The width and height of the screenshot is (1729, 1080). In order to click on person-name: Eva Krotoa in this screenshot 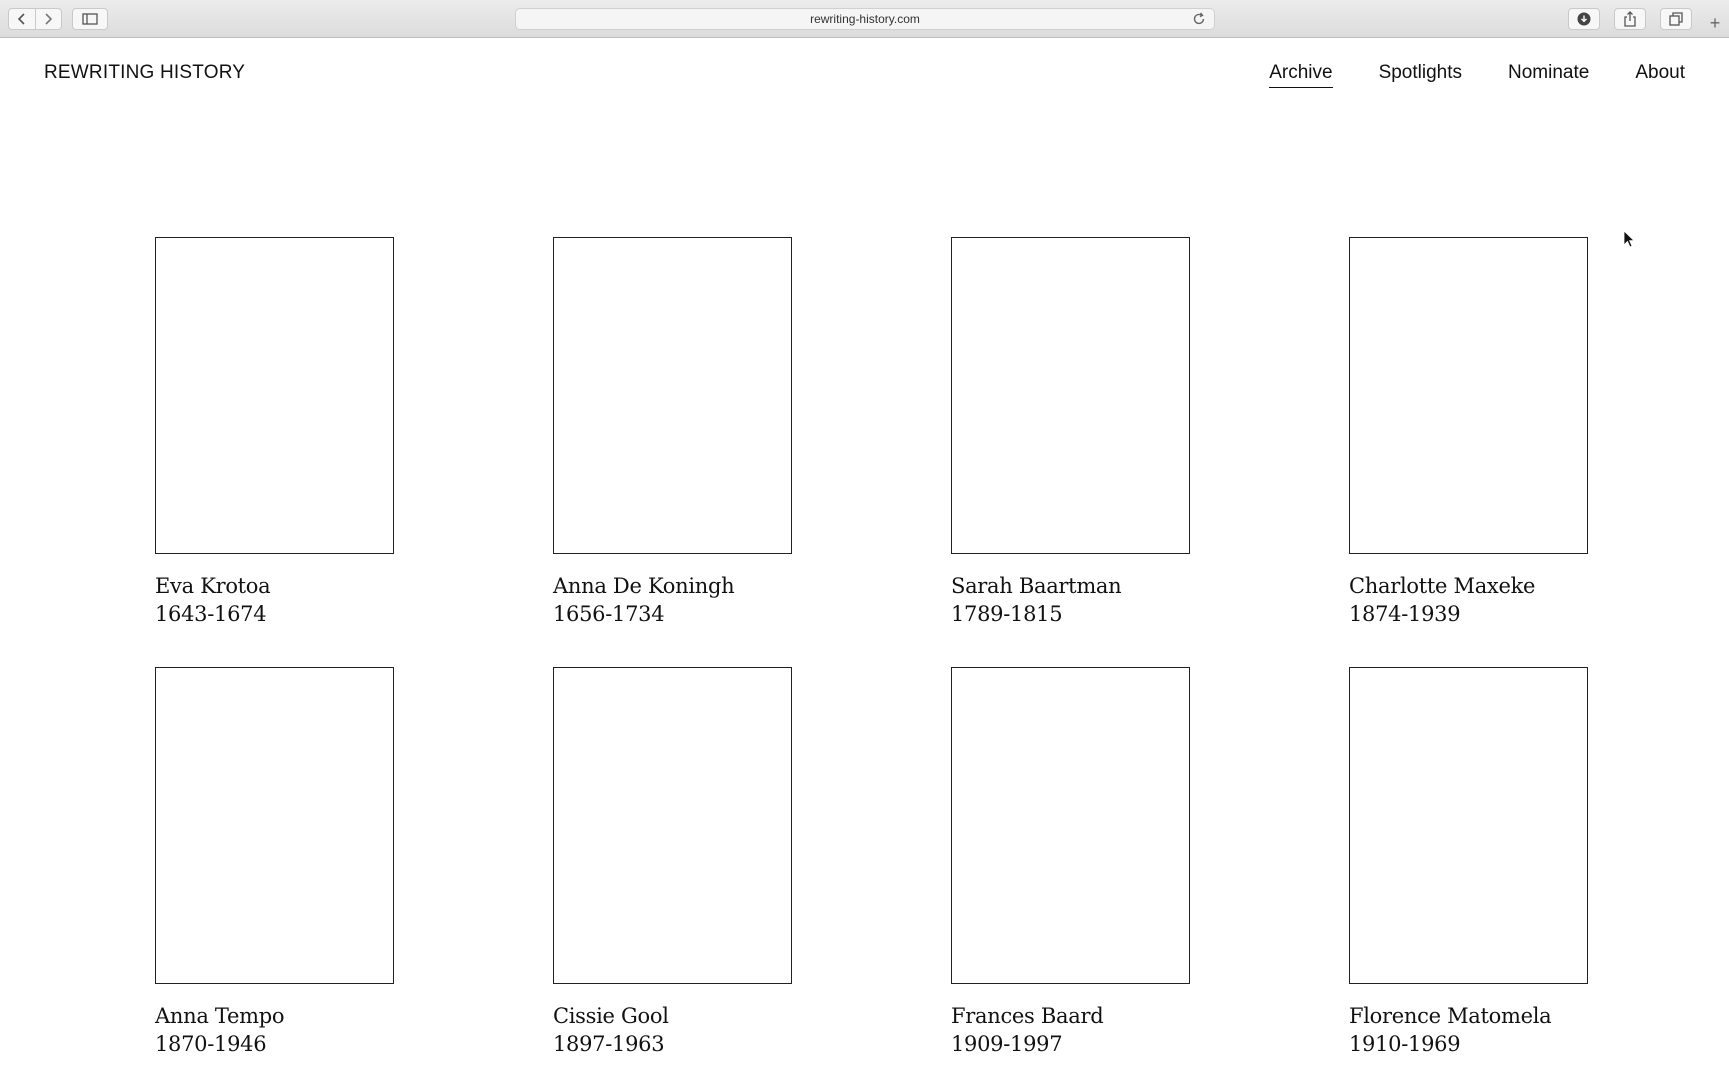, I will do `click(274, 586)`.